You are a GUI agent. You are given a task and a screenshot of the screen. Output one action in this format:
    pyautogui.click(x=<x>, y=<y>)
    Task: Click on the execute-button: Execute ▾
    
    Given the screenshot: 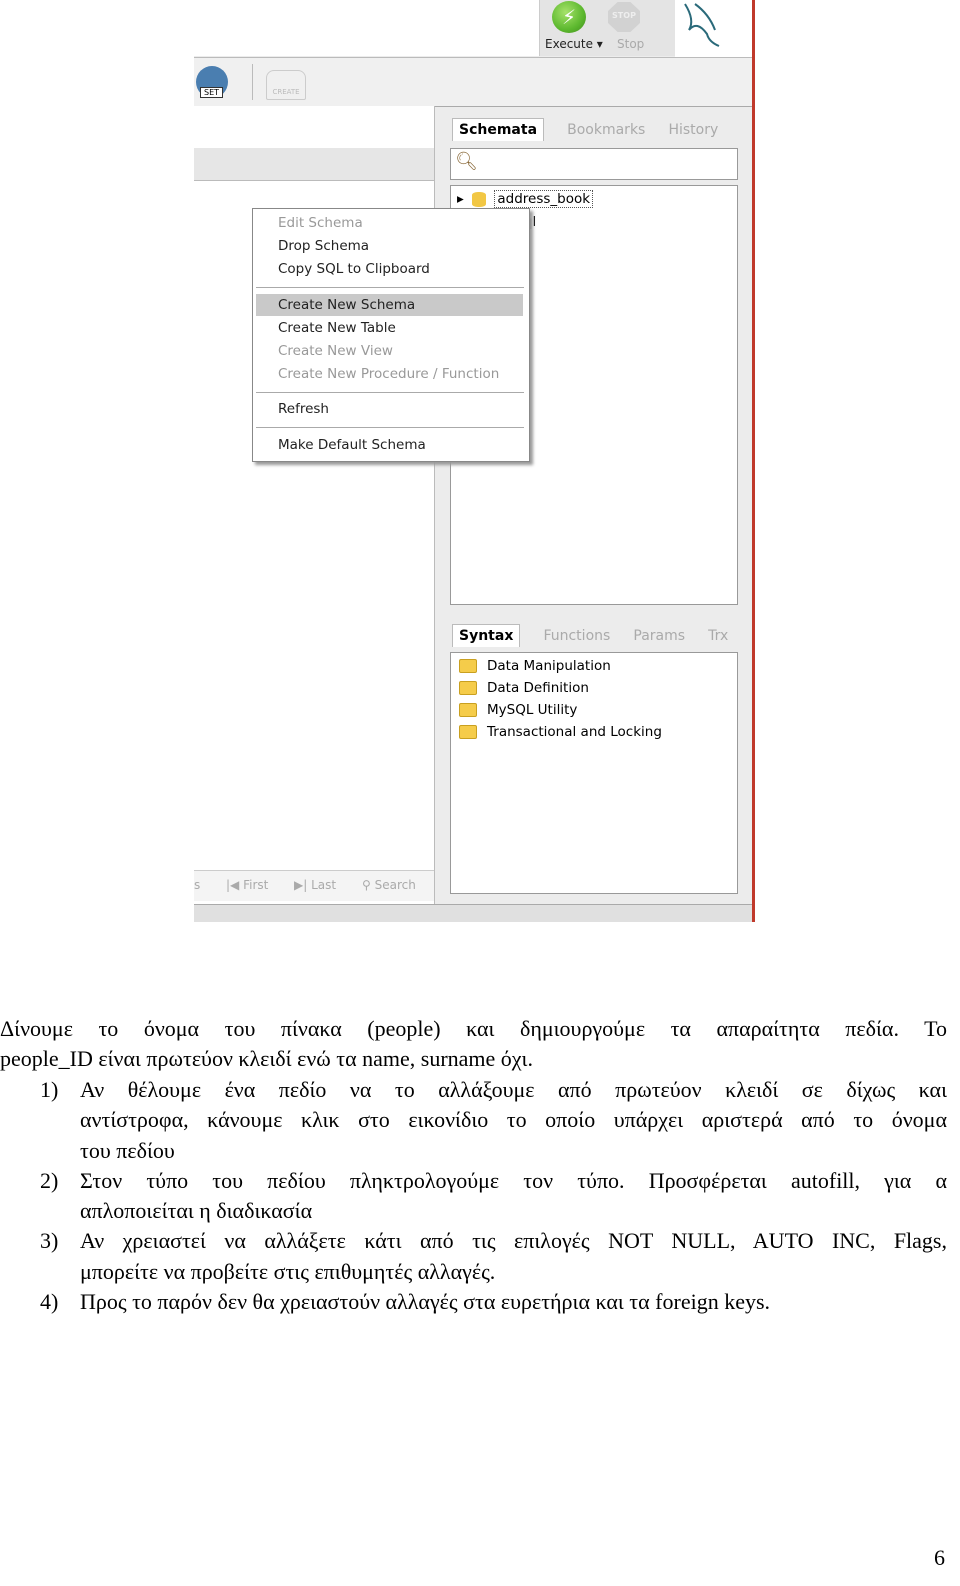 What is the action you would take?
    pyautogui.click(x=574, y=44)
    